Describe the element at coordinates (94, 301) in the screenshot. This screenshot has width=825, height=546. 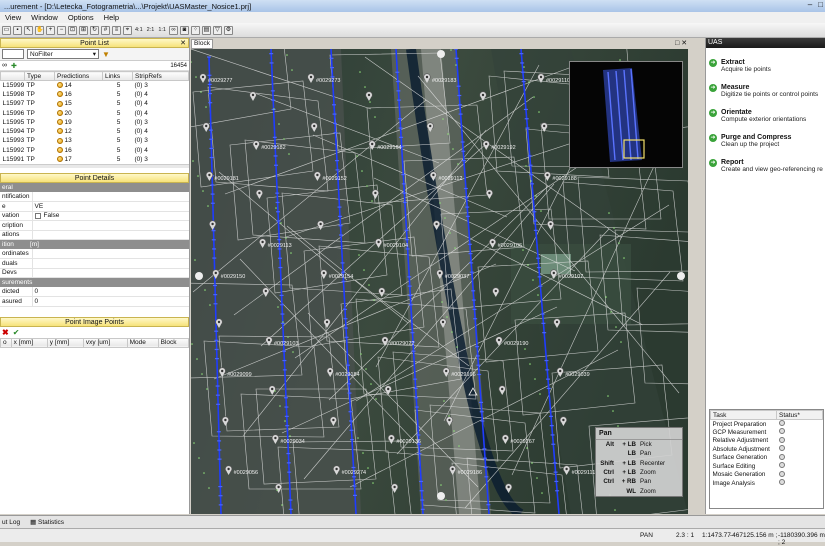
I see `details-row: asured 0` at that location.